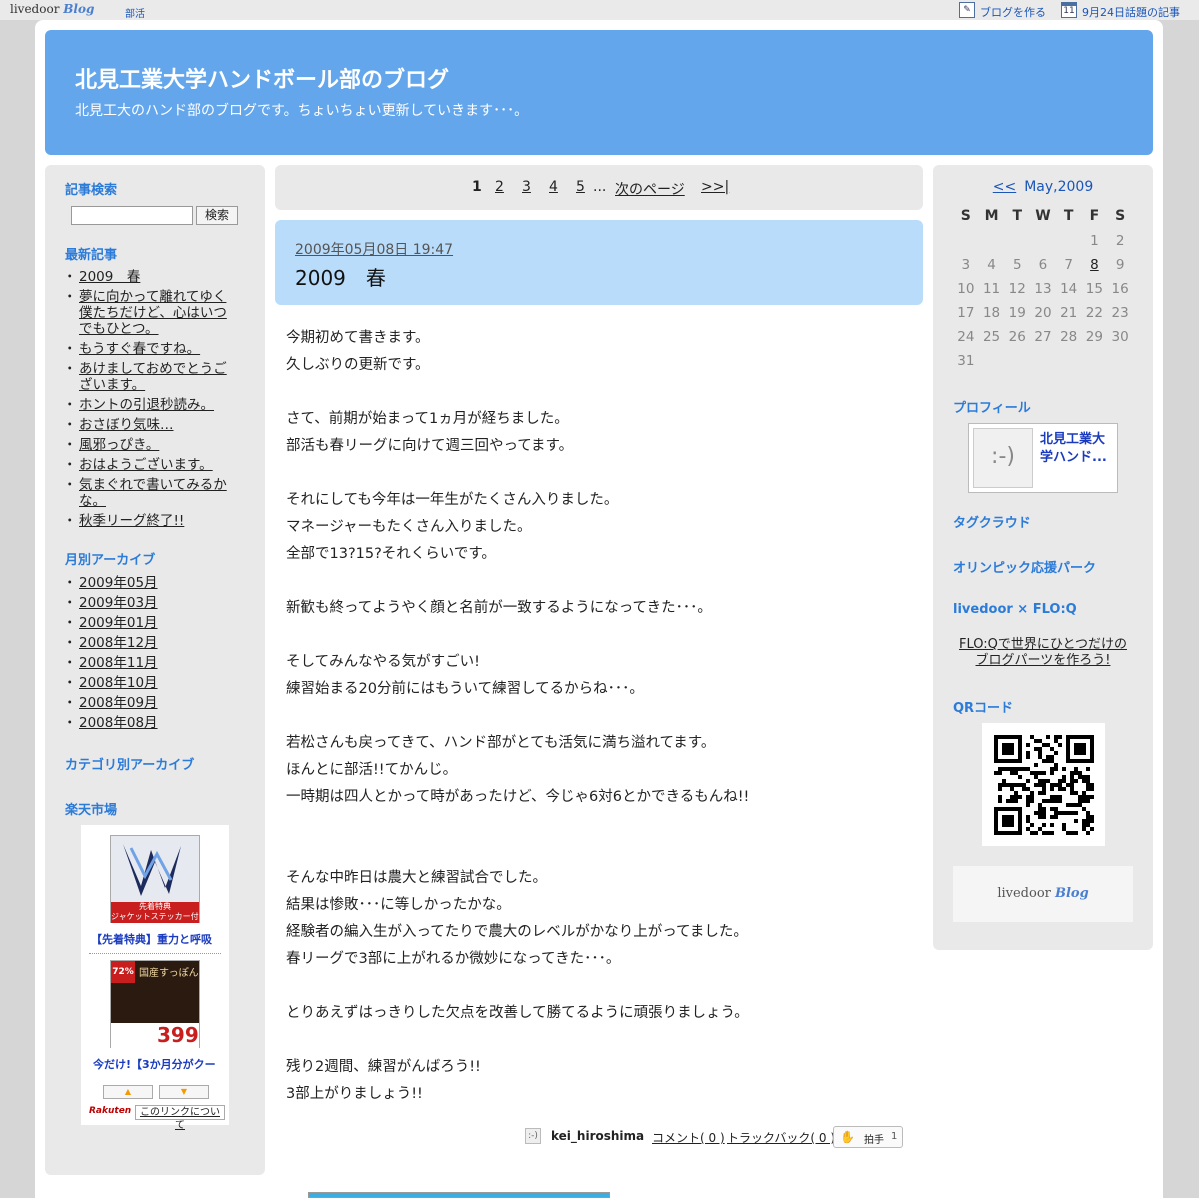 Image resolution: width=1199 pixels, height=1198 pixels. Describe the element at coordinates (1043, 894) in the screenshot. I see `livedoor-blog-banner: livedoor Blog` at that location.